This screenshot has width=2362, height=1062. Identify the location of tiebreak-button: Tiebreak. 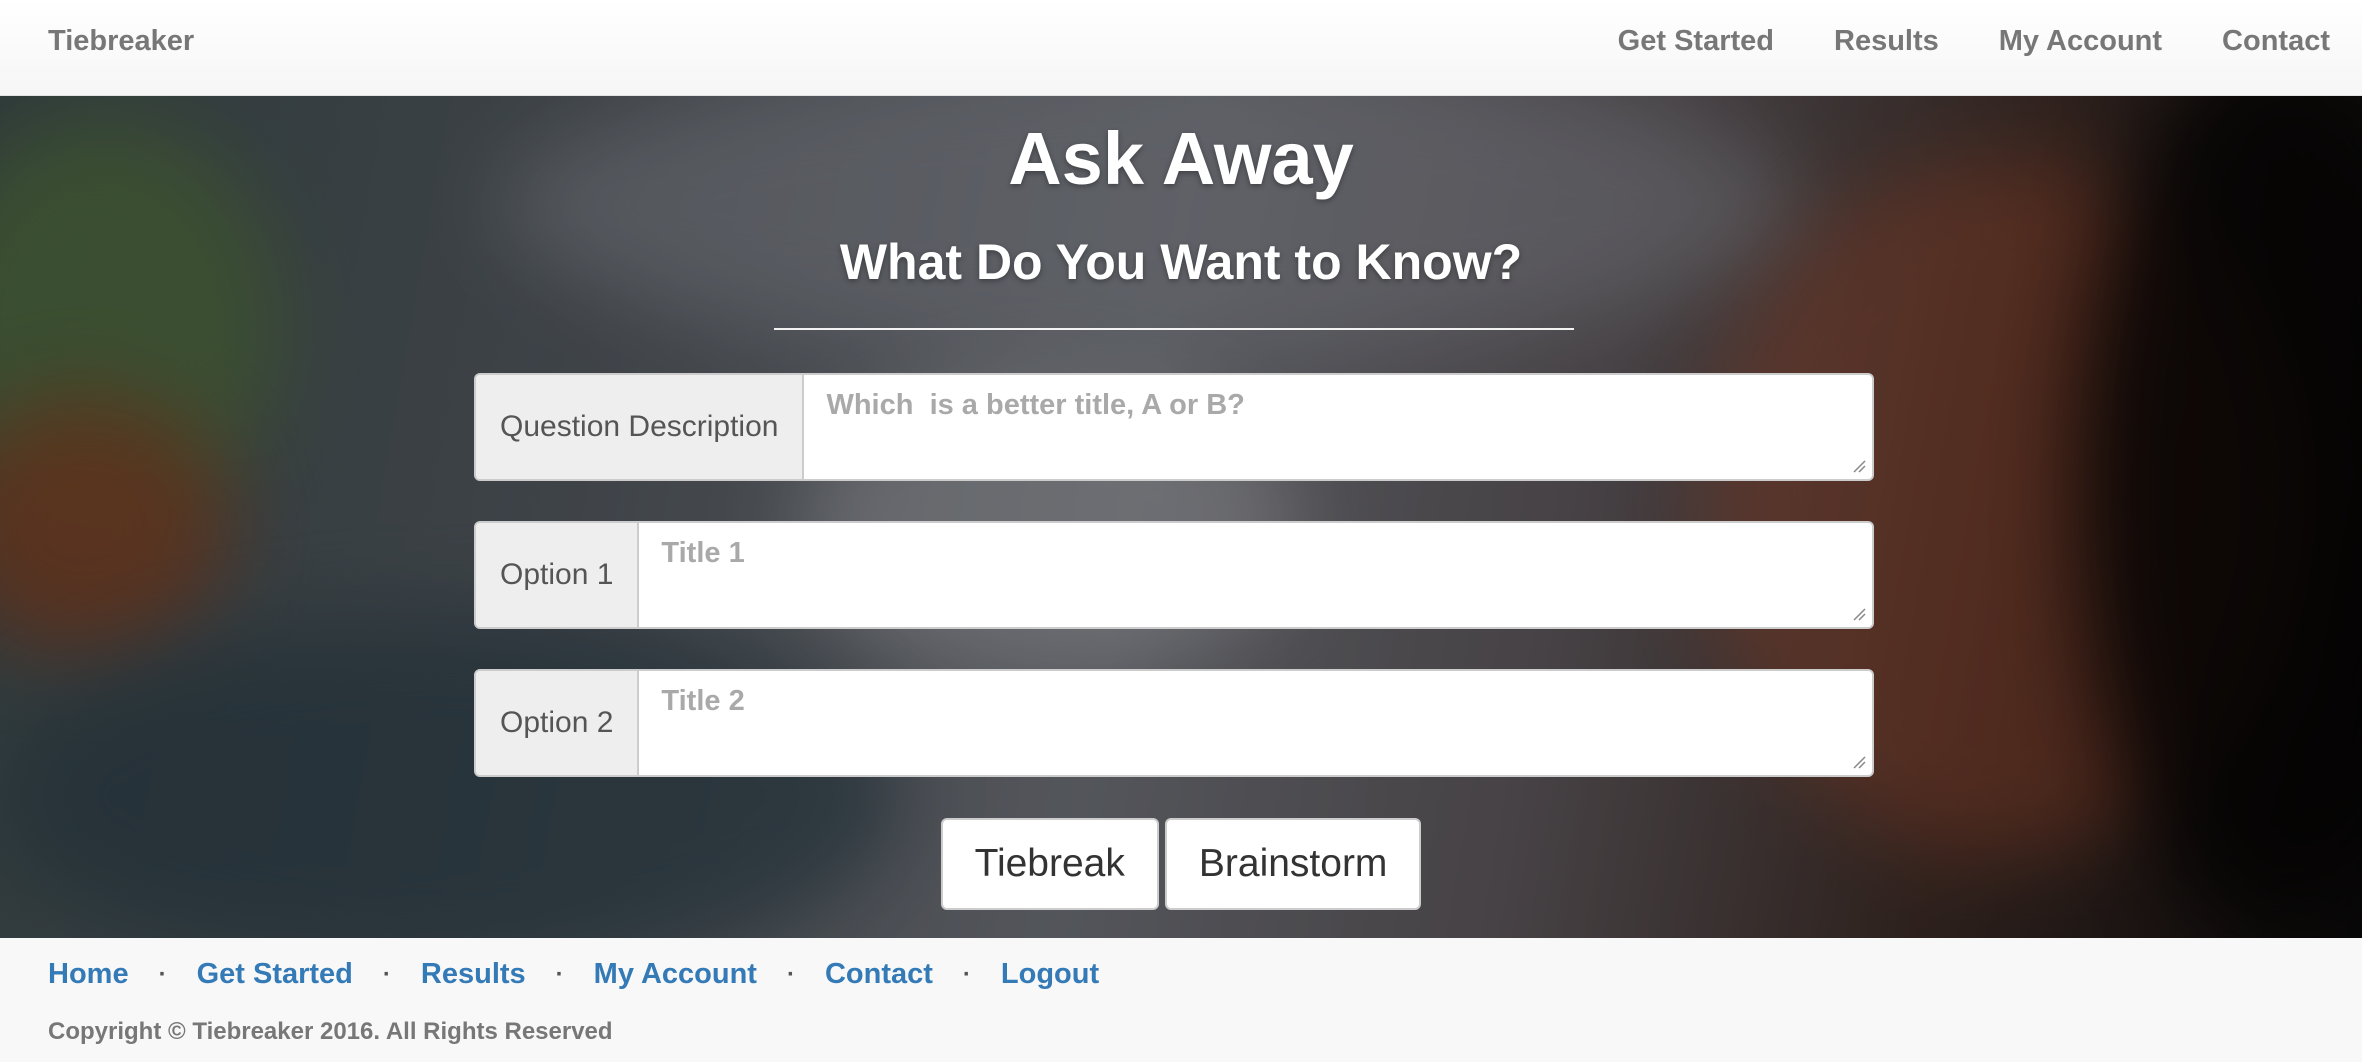
(1049, 864).